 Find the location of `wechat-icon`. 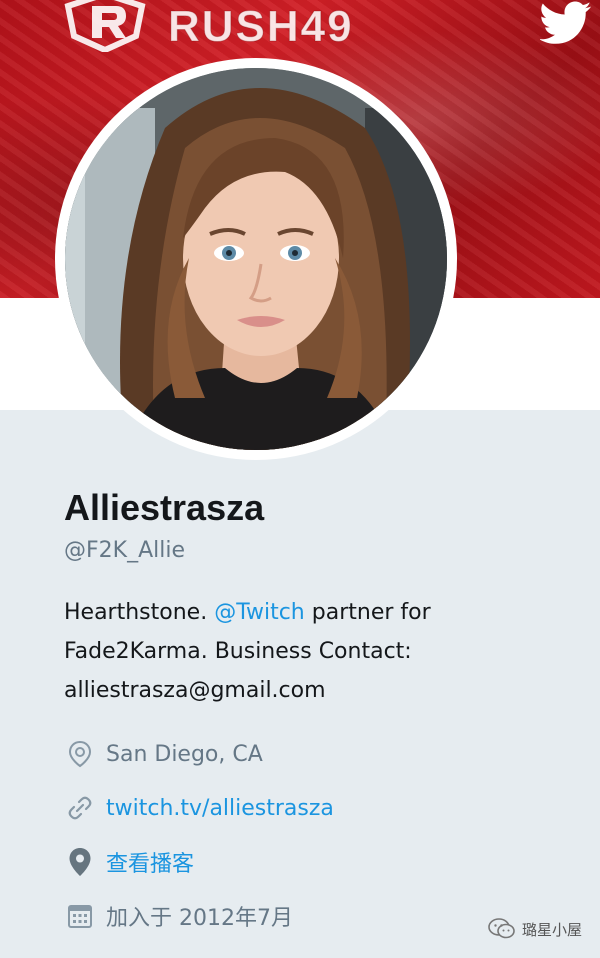

wechat-icon is located at coordinates (501, 928).